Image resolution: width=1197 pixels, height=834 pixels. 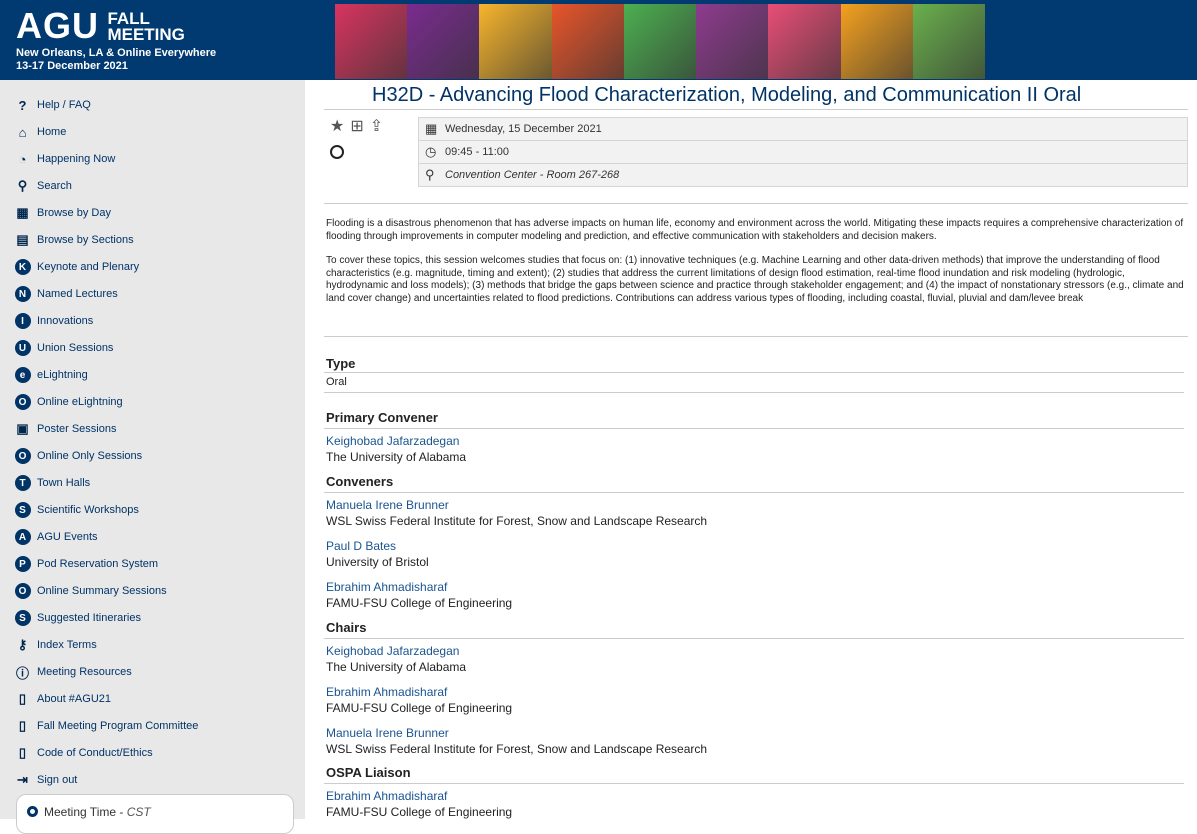 What do you see at coordinates (66, 294) in the screenshot?
I see `sidebar-item-named-lectures: N Named Lectures` at bounding box center [66, 294].